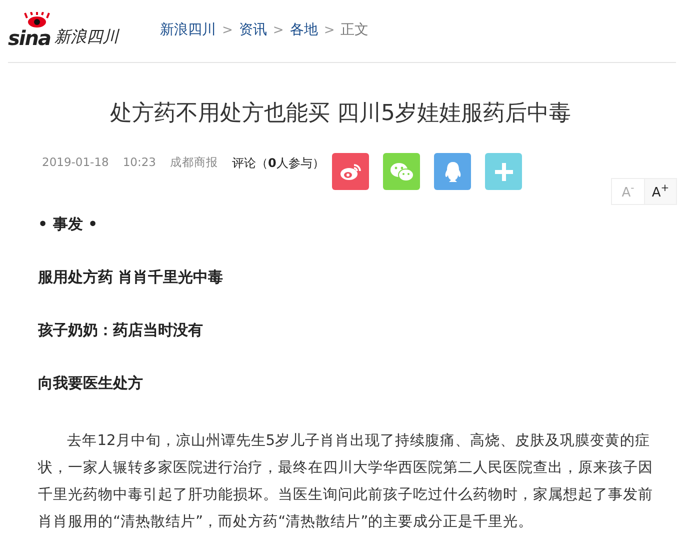 This screenshot has height=553, width=681. I want to click on breadcrumb-current: 正文, so click(354, 30).